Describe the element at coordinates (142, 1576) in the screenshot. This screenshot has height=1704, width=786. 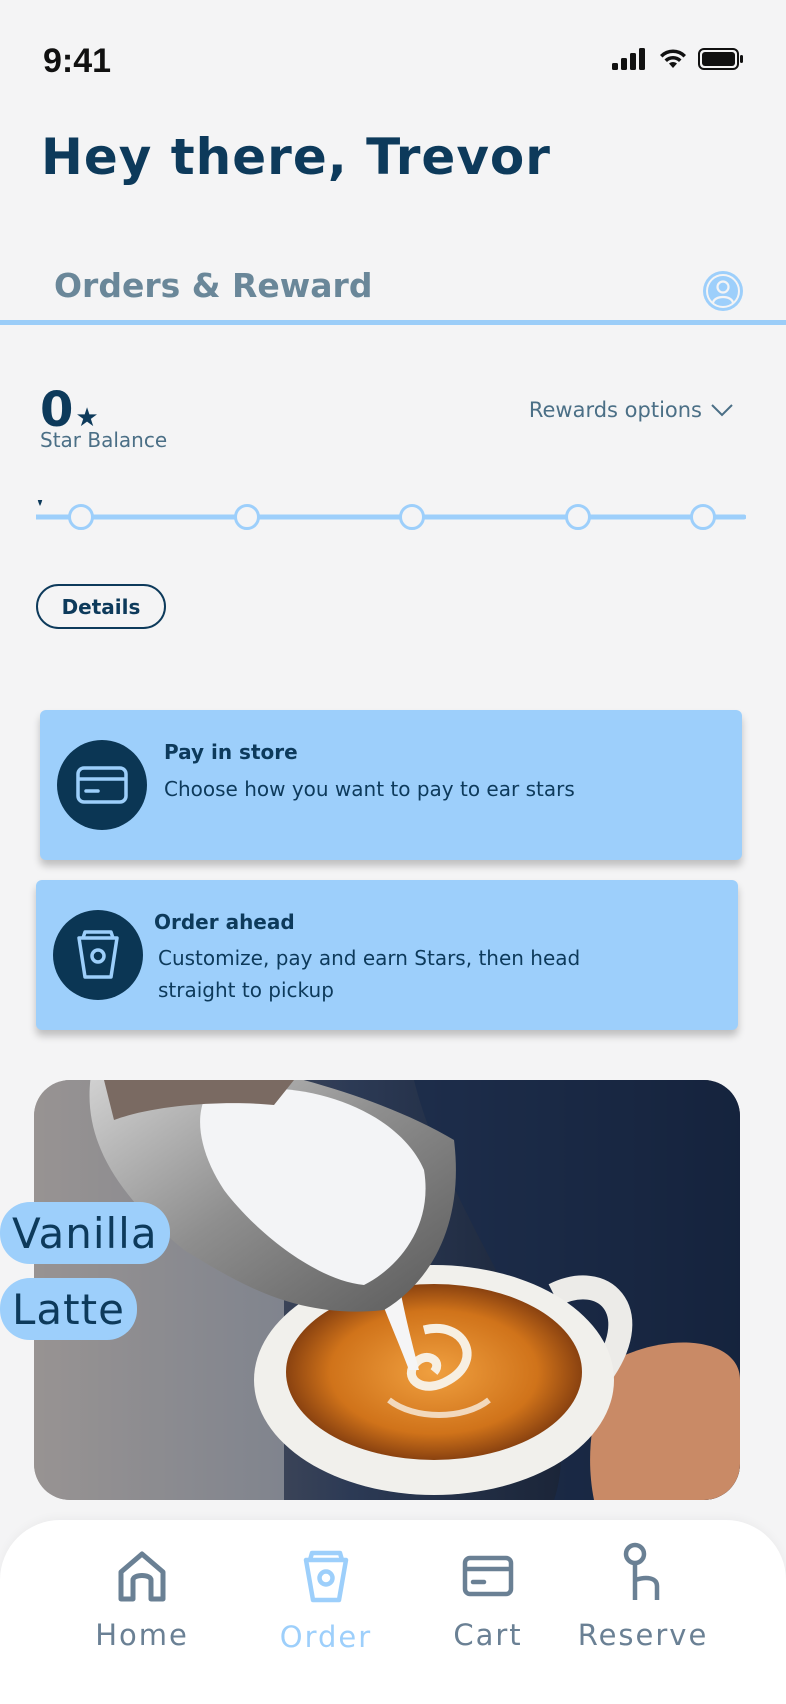
I see `home-icon` at that location.